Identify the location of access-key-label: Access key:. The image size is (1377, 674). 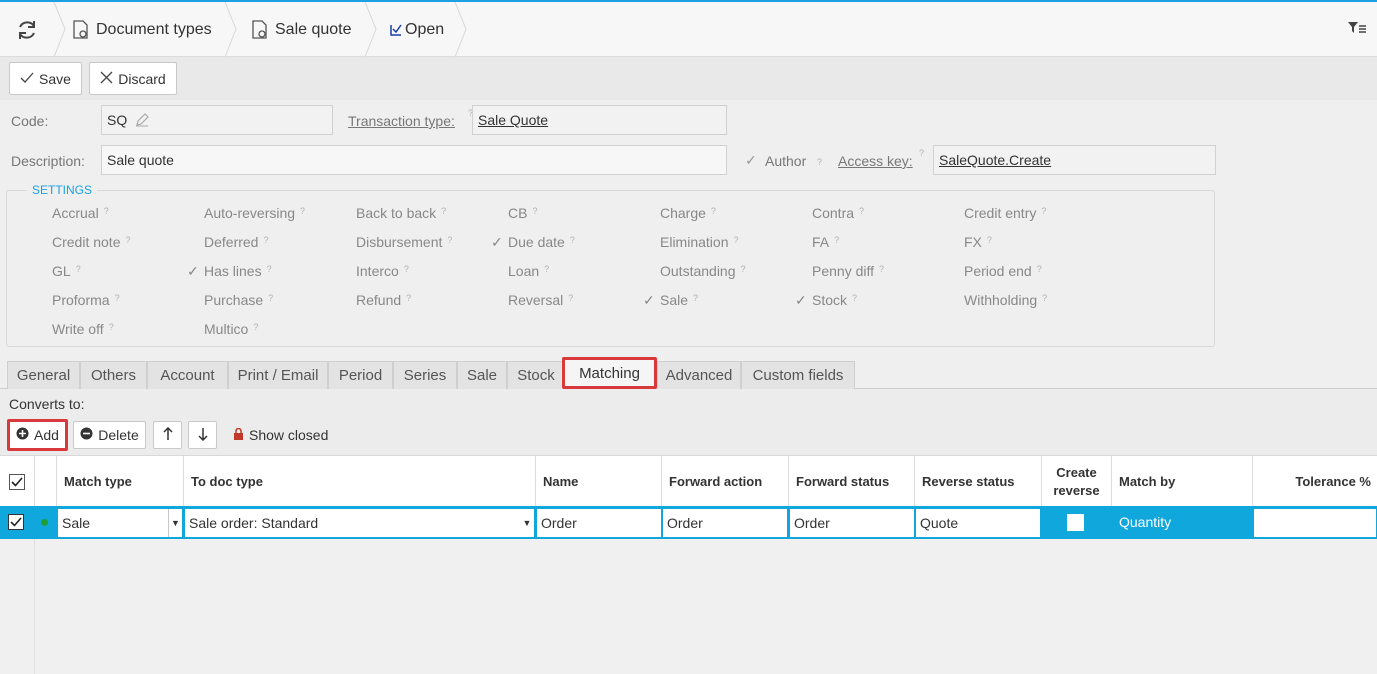
(875, 161).